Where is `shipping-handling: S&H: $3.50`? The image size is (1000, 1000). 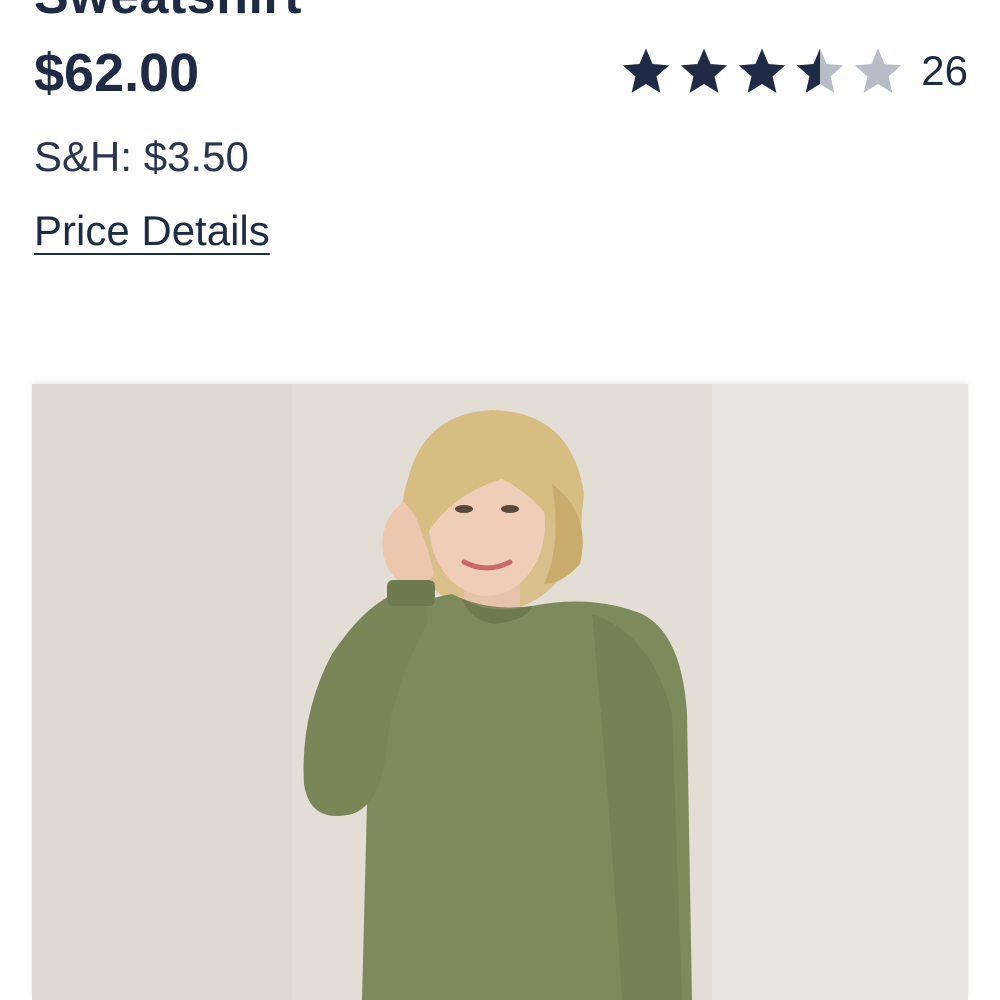 shipping-handling: S&H: $3.50 is located at coordinates (141, 156).